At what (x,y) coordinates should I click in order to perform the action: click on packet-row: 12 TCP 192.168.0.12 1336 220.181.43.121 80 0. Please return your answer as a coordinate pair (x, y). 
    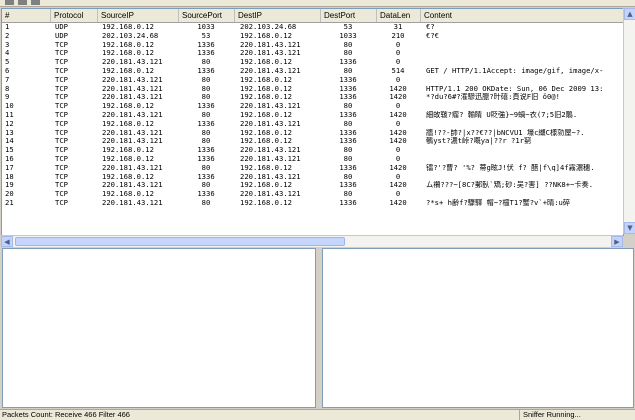
    Looking at the image, I should click on (312, 124).